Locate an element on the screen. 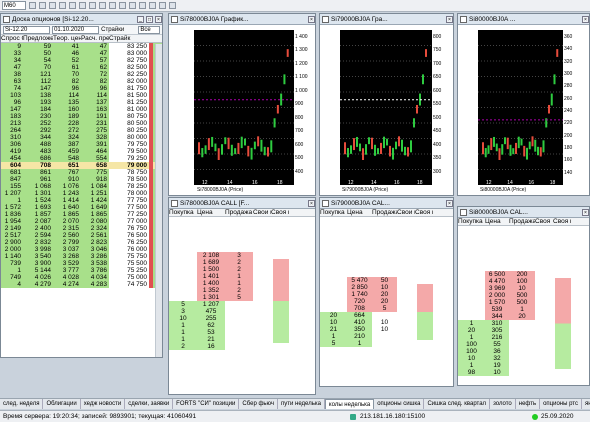 The image size is (590, 422). board-row: 419 483 459 464 79 500 is located at coordinates (81, 151).